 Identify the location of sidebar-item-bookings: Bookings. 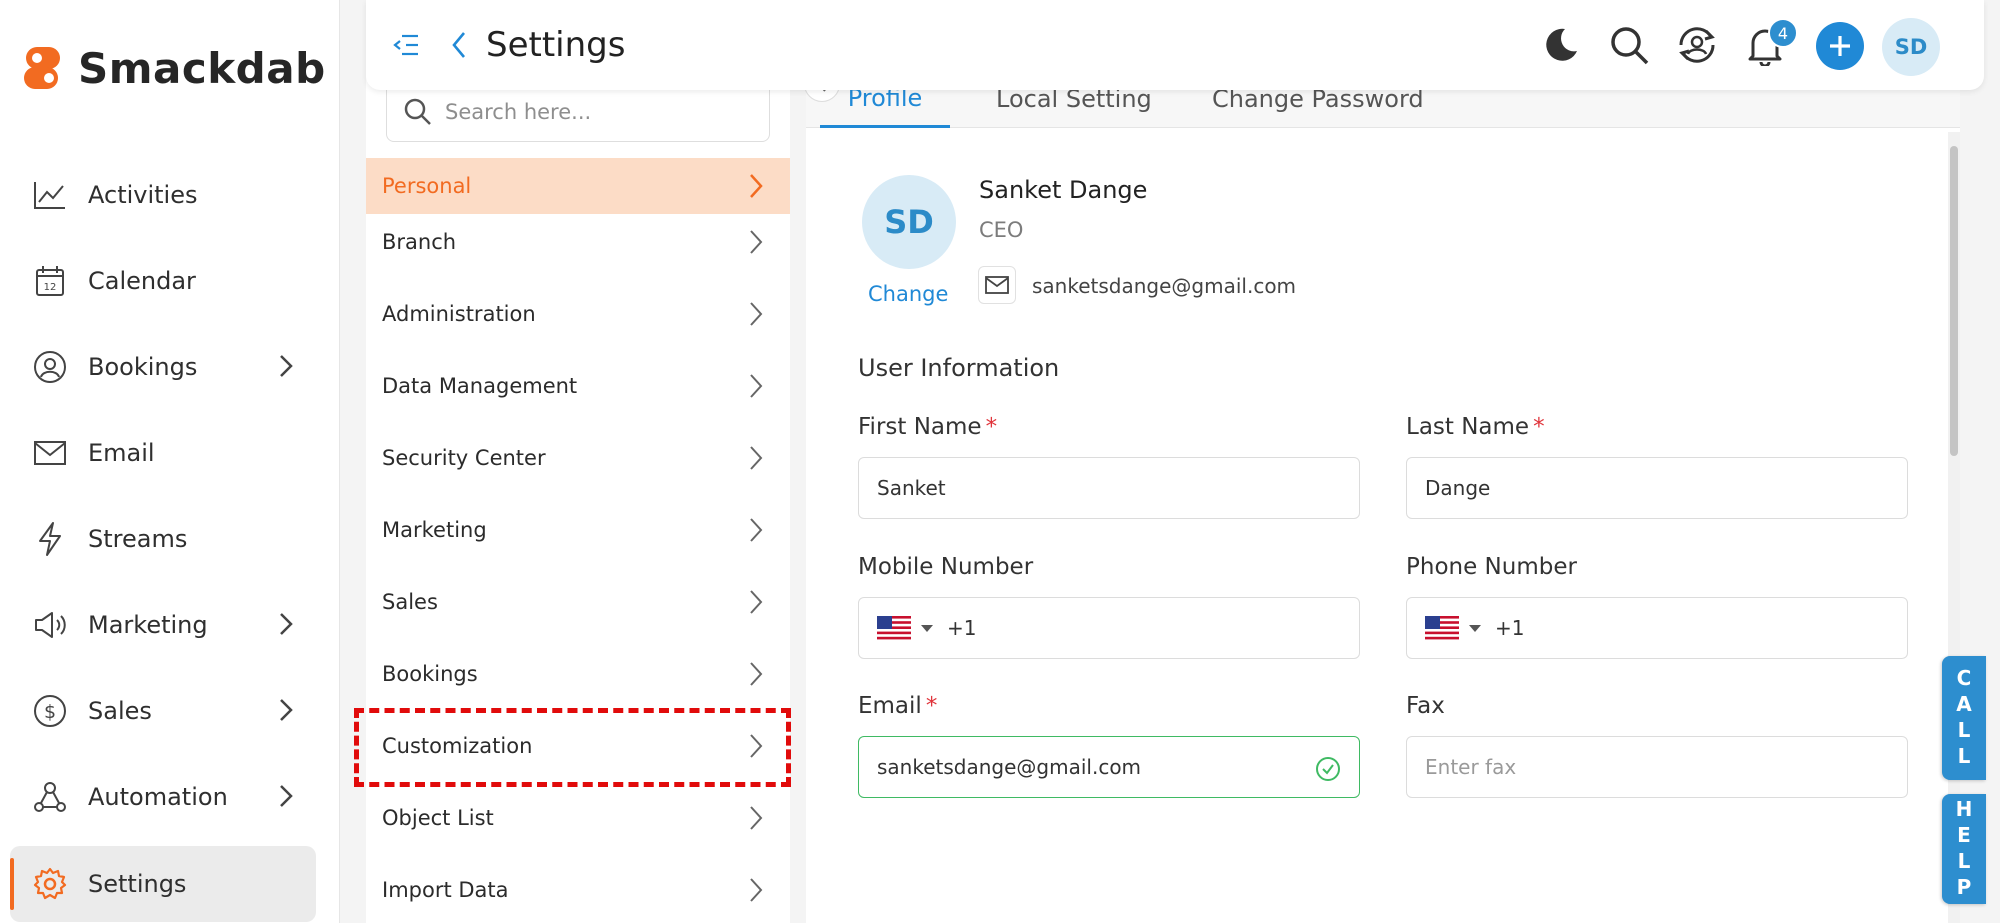
(163, 367).